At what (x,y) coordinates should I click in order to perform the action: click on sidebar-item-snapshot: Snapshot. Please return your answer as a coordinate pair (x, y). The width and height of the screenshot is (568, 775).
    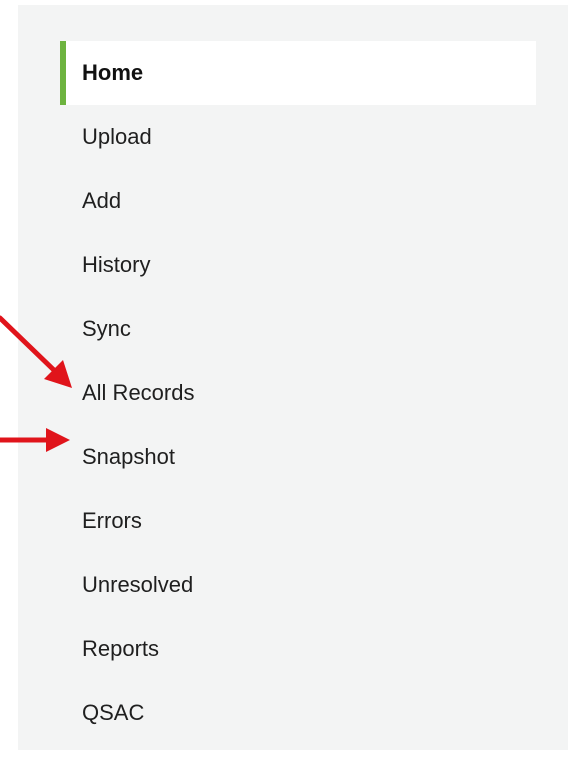
    Looking at the image, I should click on (298, 457).